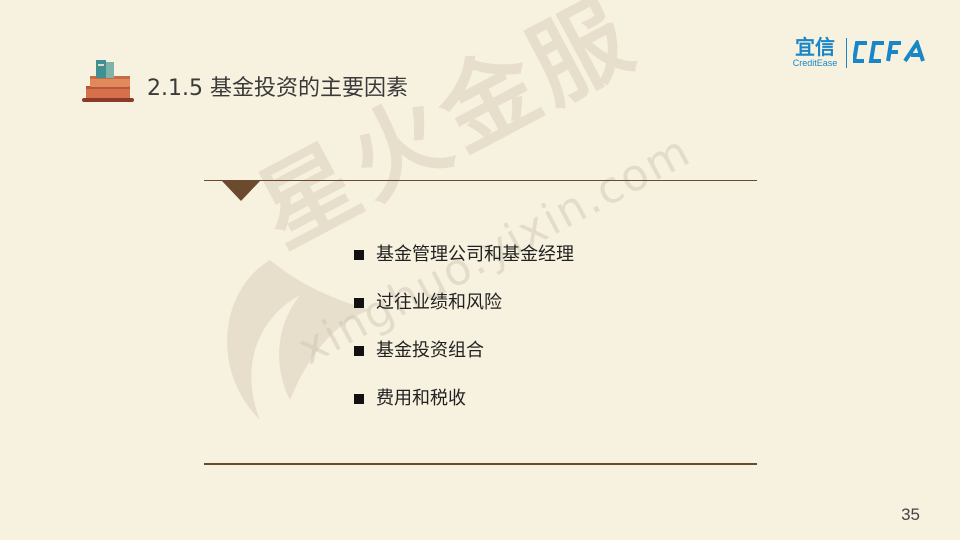  I want to click on factor-list: 基金管理公司和基金经理 过往业绩和风险 基金投资组合 费用和税收, so click(464, 336).